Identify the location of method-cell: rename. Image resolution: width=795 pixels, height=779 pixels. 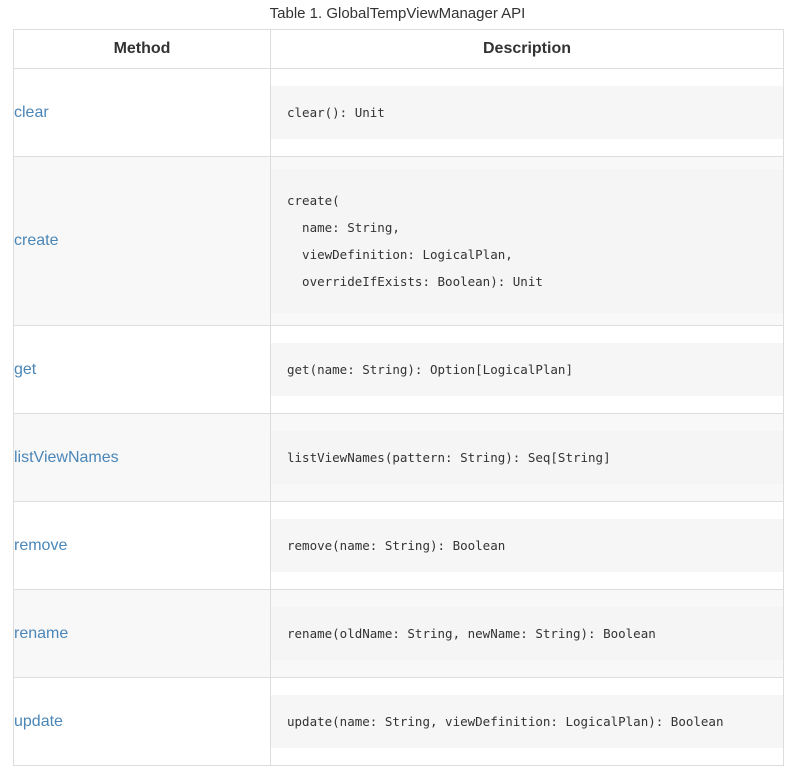
(142, 633).